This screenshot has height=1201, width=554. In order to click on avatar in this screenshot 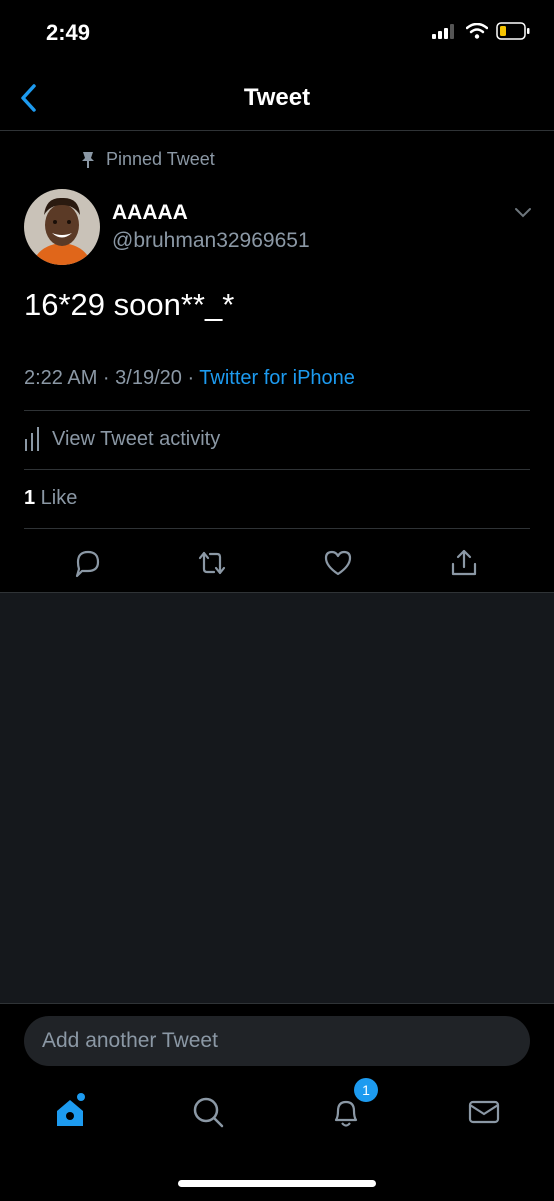, I will do `click(62, 227)`.